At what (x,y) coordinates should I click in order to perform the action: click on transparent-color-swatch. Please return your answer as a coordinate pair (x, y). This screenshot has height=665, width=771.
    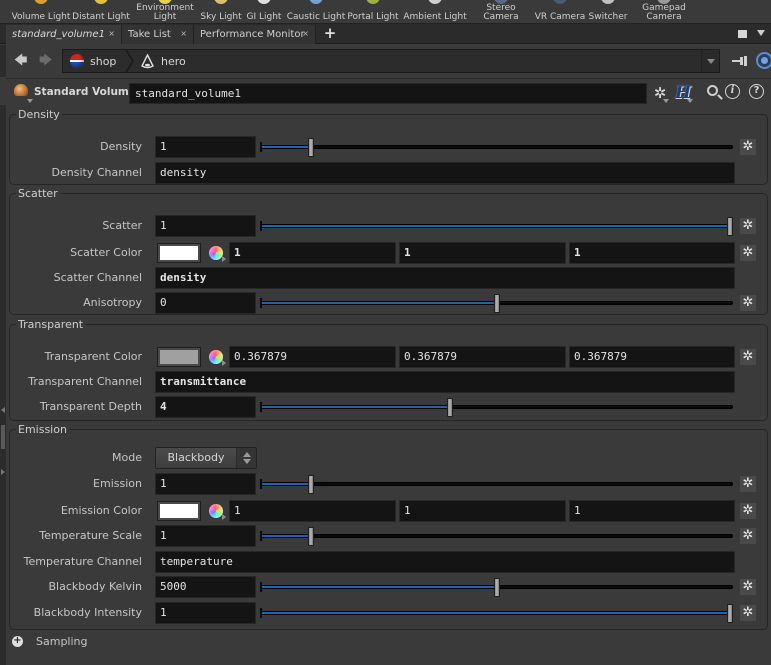
    Looking at the image, I should click on (179, 357).